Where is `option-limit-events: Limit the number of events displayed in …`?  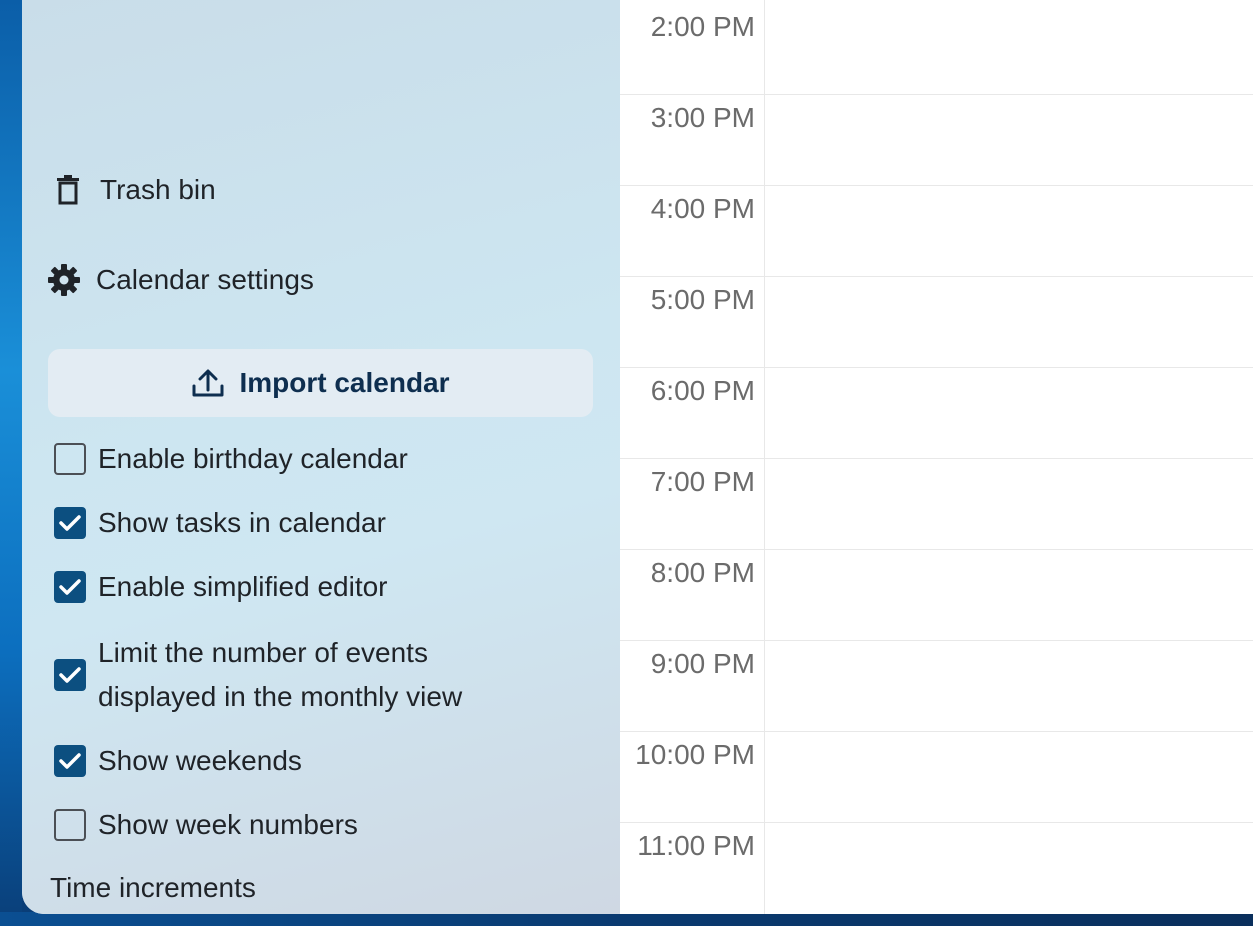
option-limit-events: Limit the number of events displayed in … is located at coordinates (258, 675).